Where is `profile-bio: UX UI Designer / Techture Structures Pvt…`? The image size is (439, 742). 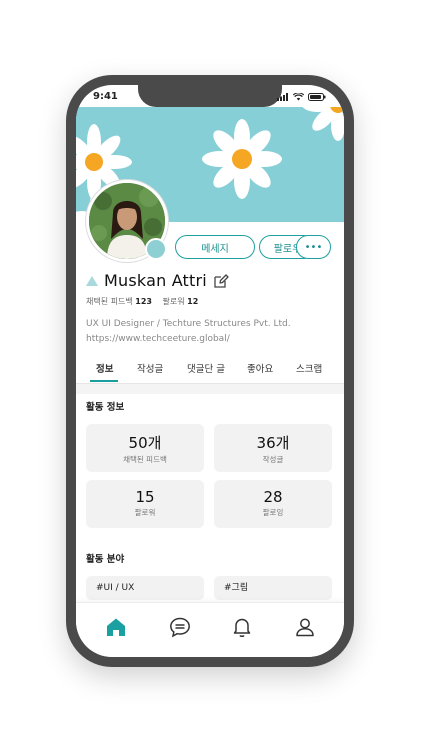
profile-bio: UX UI Designer / Techture Structures Pvt… is located at coordinates (188, 332).